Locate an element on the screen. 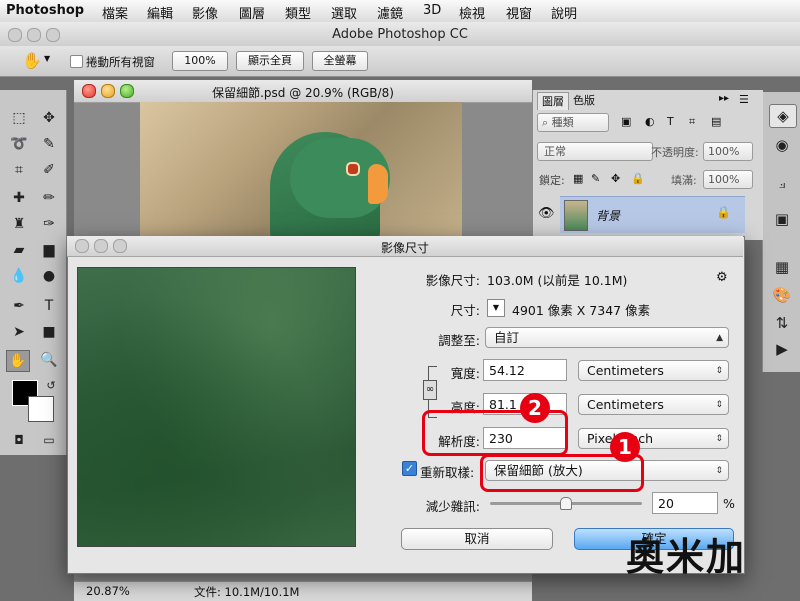  panel-menu-icon: ☰ is located at coordinates (744, 99).